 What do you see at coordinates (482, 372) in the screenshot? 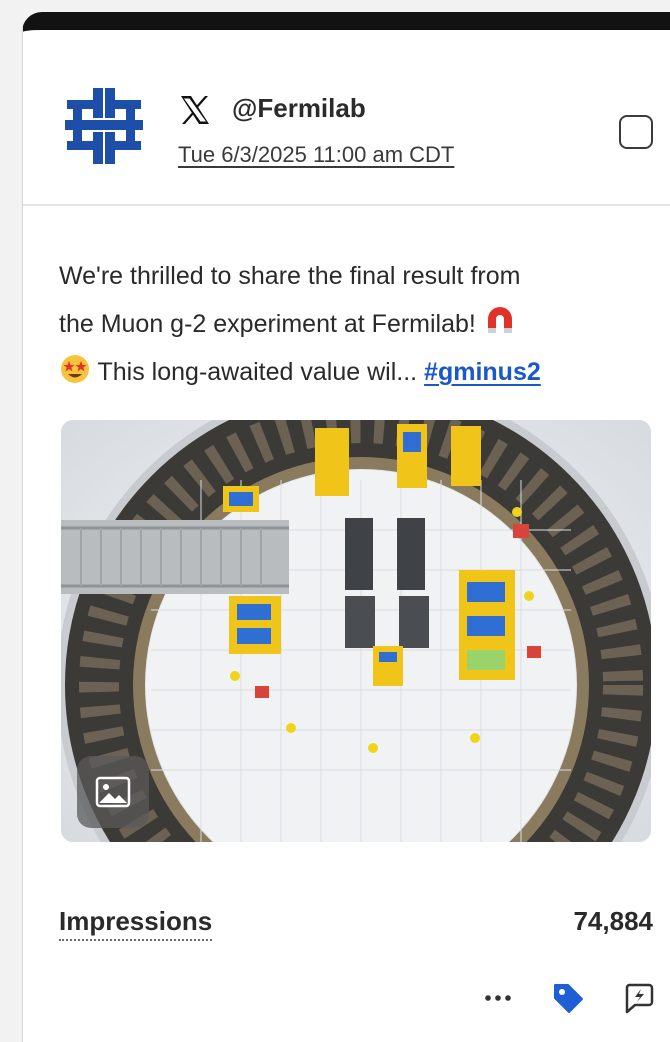
I see `hashtag-link: #gminus2` at bounding box center [482, 372].